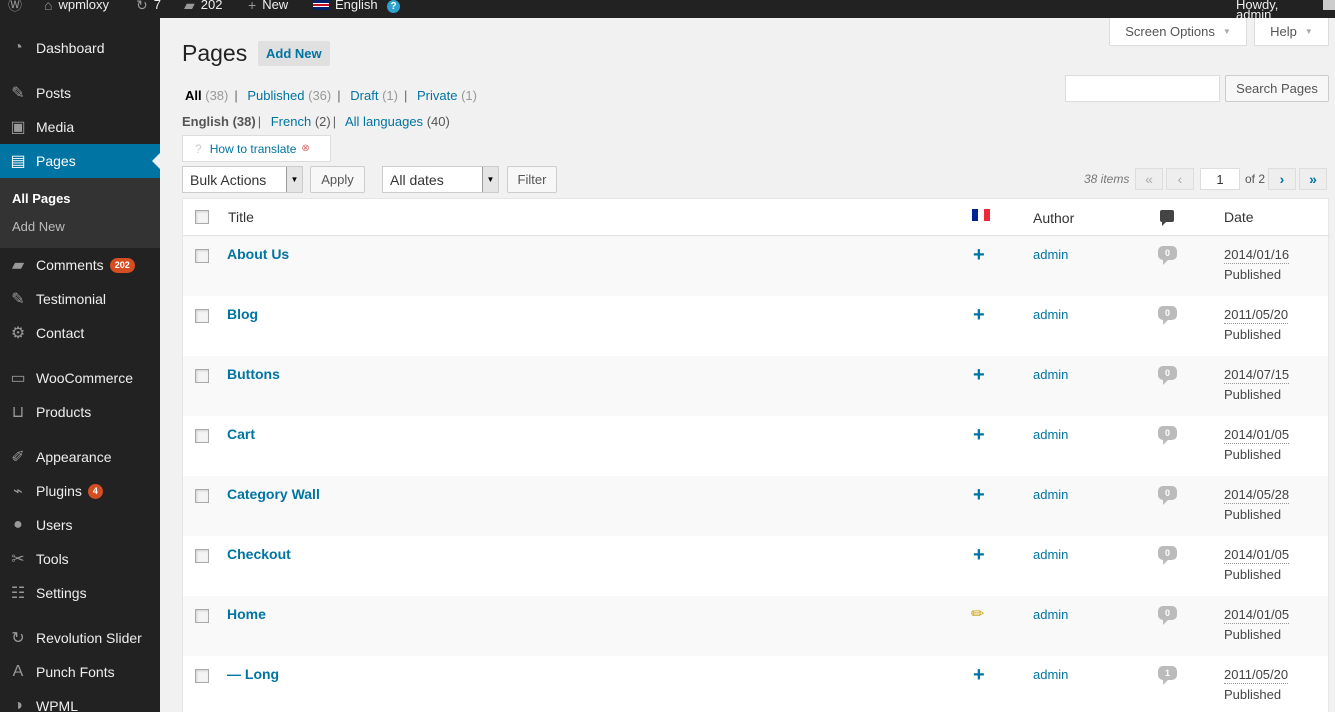  I want to click on last-page-button: », so click(1313, 179).